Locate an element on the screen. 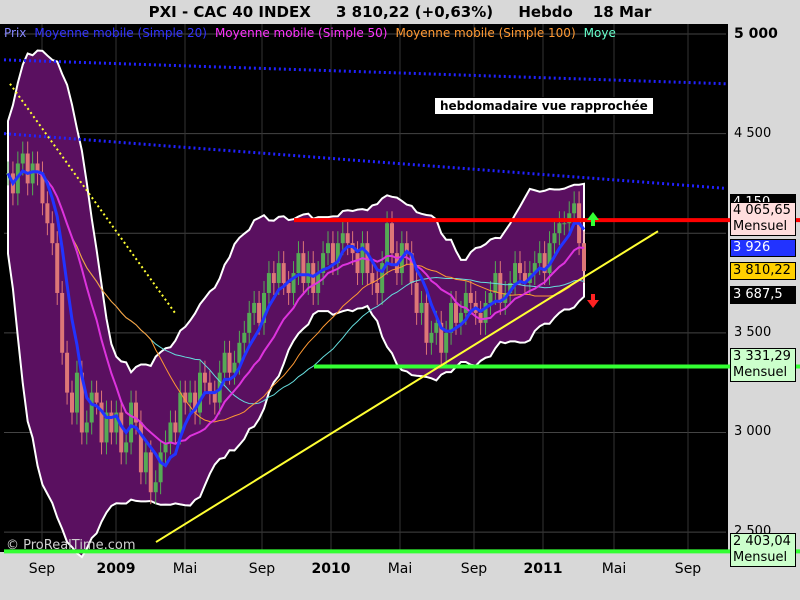  legend-item: Moye is located at coordinates (599, 33).